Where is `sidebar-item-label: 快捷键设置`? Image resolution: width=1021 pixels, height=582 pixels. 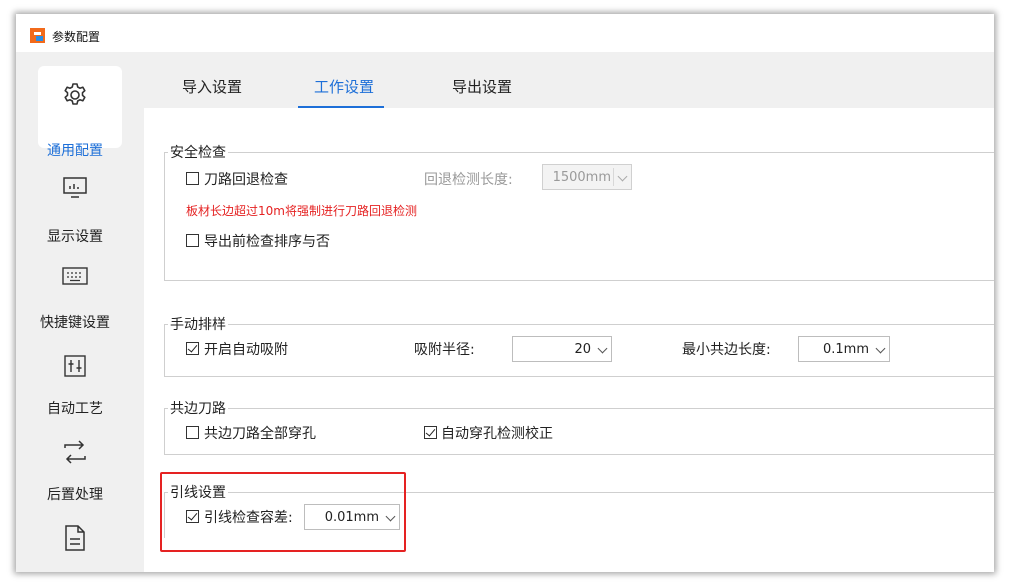 sidebar-item-label: 快捷键设置 is located at coordinates (75, 323).